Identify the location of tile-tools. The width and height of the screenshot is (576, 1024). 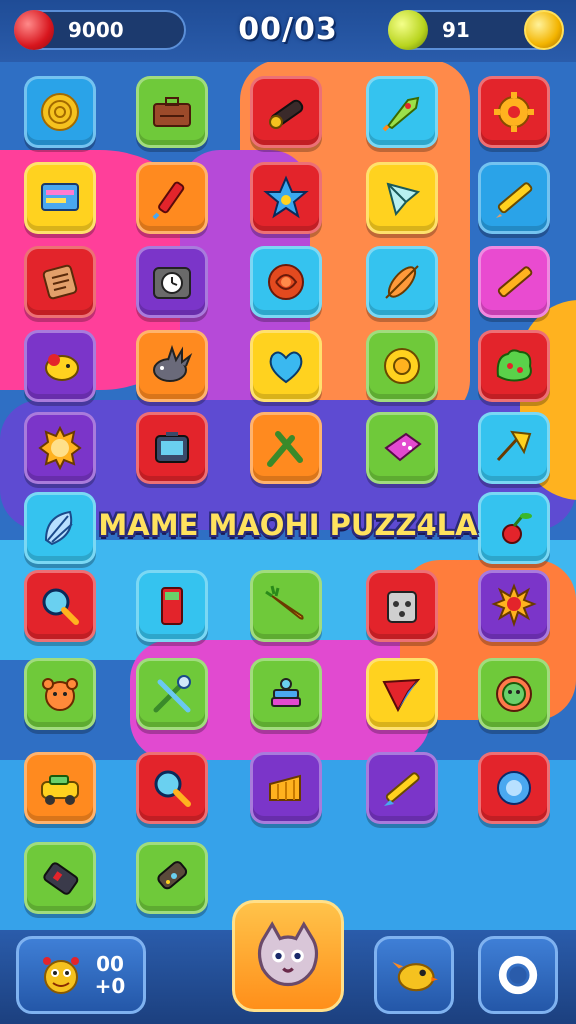
(172, 694).